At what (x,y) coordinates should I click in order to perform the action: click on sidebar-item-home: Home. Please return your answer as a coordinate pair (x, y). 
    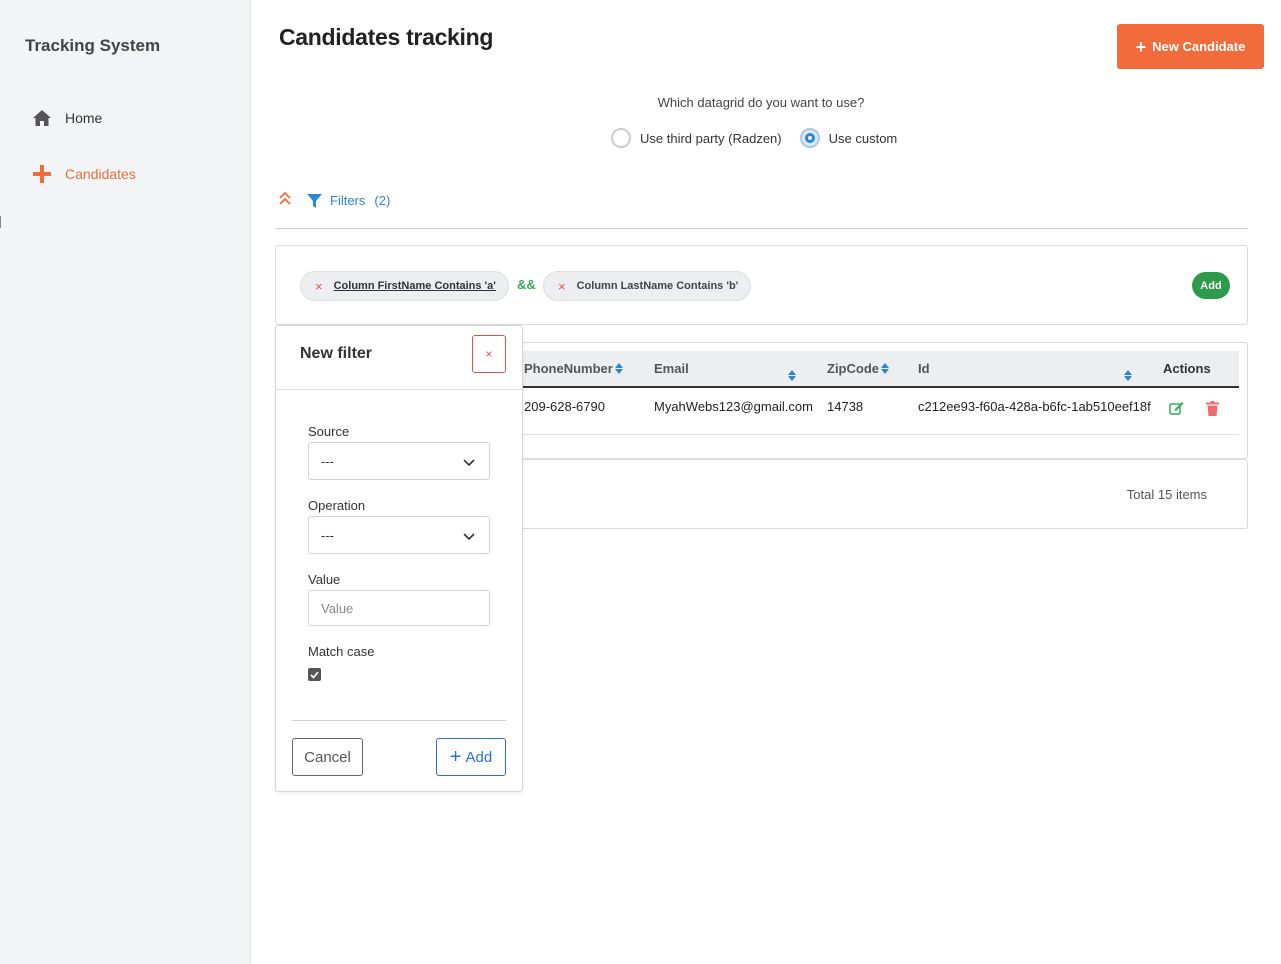
    Looking at the image, I should click on (67, 118).